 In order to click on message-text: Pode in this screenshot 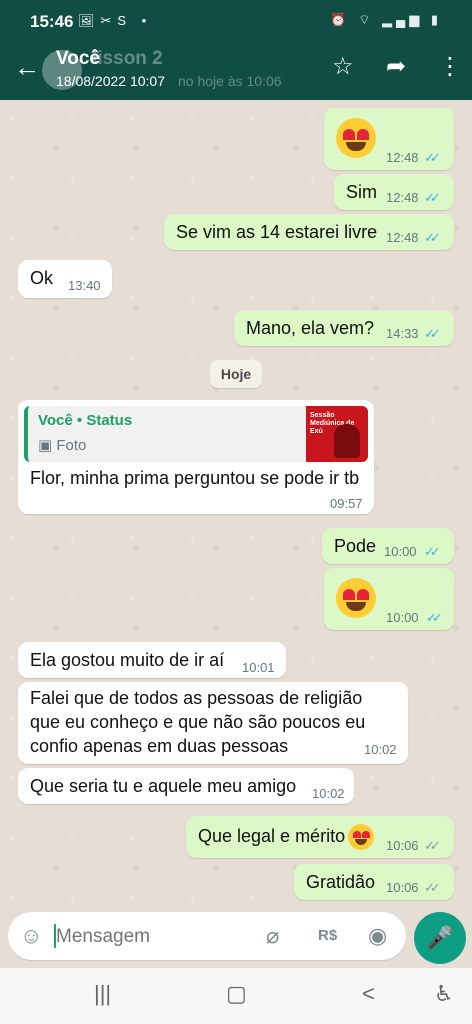, I will do `click(355, 546)`.